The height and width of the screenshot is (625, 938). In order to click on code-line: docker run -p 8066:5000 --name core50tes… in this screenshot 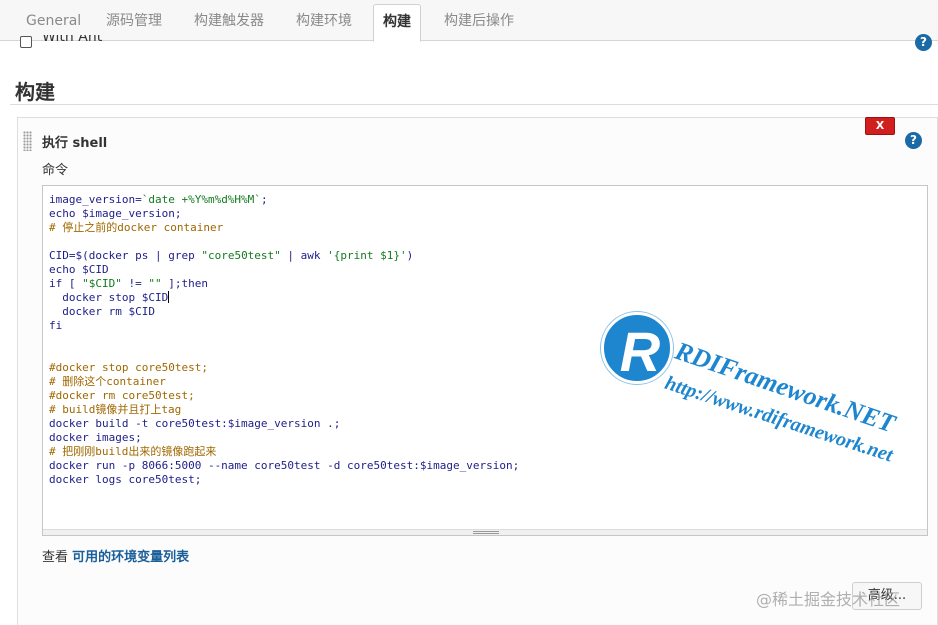, I will do `click(284, 465)`.